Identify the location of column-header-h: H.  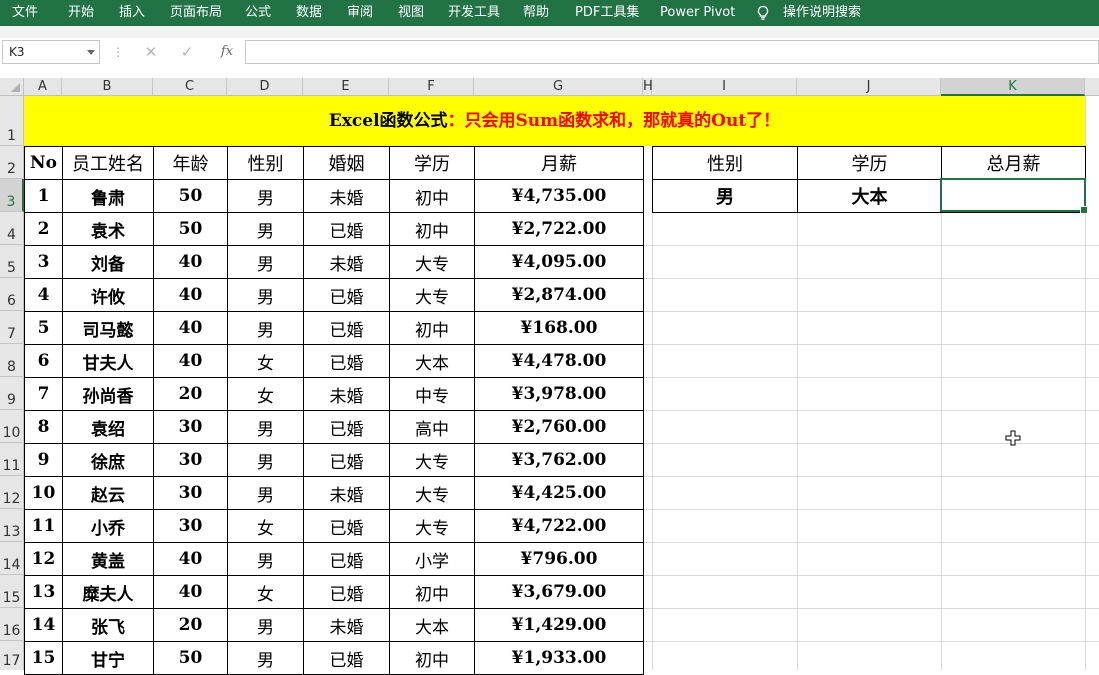
(648, 87).